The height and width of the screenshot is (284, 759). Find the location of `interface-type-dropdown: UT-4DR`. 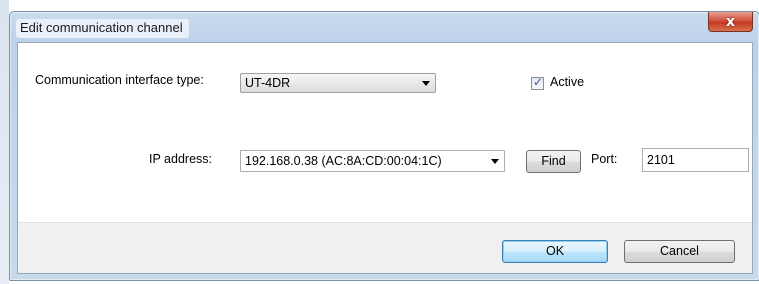

interface-type-dropdown: UT-4DR is located at coordinates (338, 83).